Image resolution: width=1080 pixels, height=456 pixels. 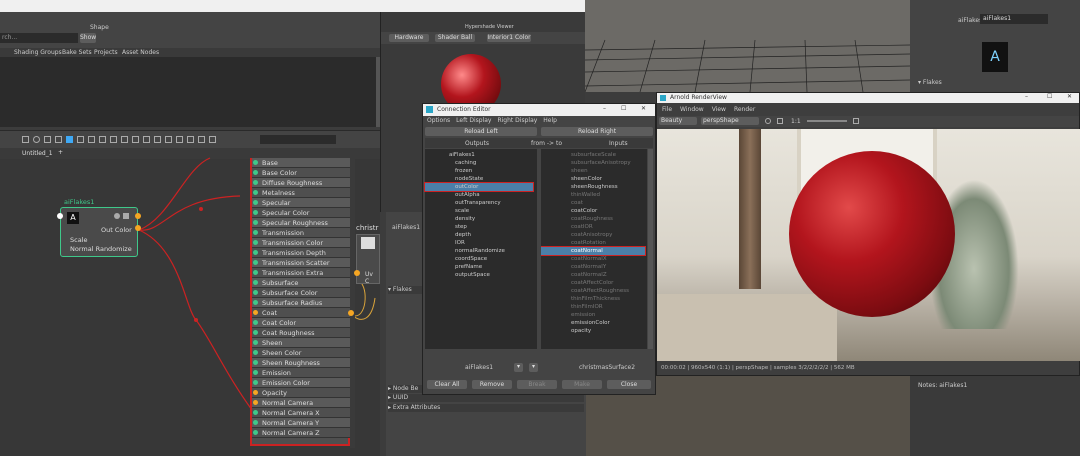 What do you see at coordinates (481, 131) in the screenshot?
I see `ce-reload-left-button: Reload Left` at bounding box center [481, 131].